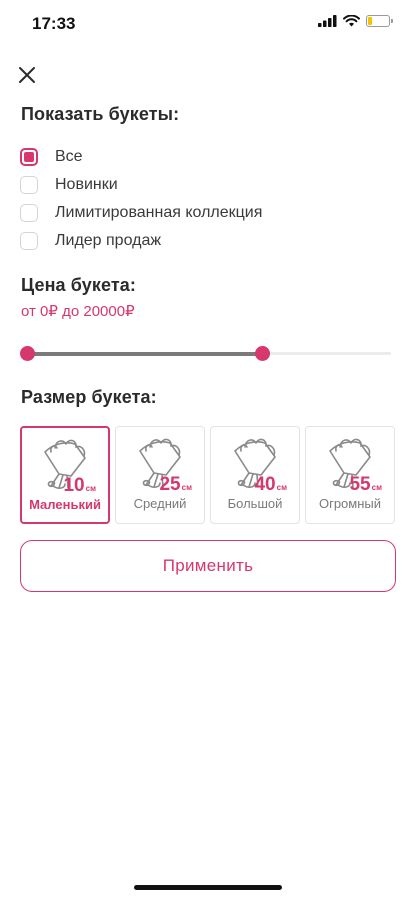 The width and height of the screenshot is (416, 900). Describe the element at coordinates (208, 887) in the screenshot. I see `home-indicator` at that location.